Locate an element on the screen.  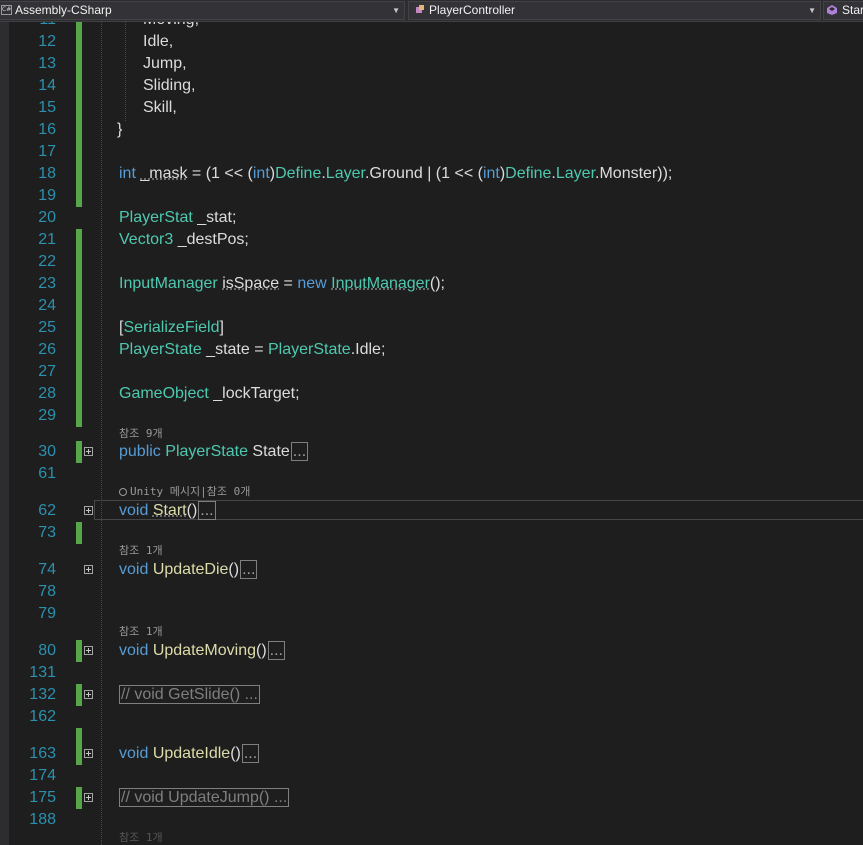
line-number: 175 is located at coordinates (42, 797).